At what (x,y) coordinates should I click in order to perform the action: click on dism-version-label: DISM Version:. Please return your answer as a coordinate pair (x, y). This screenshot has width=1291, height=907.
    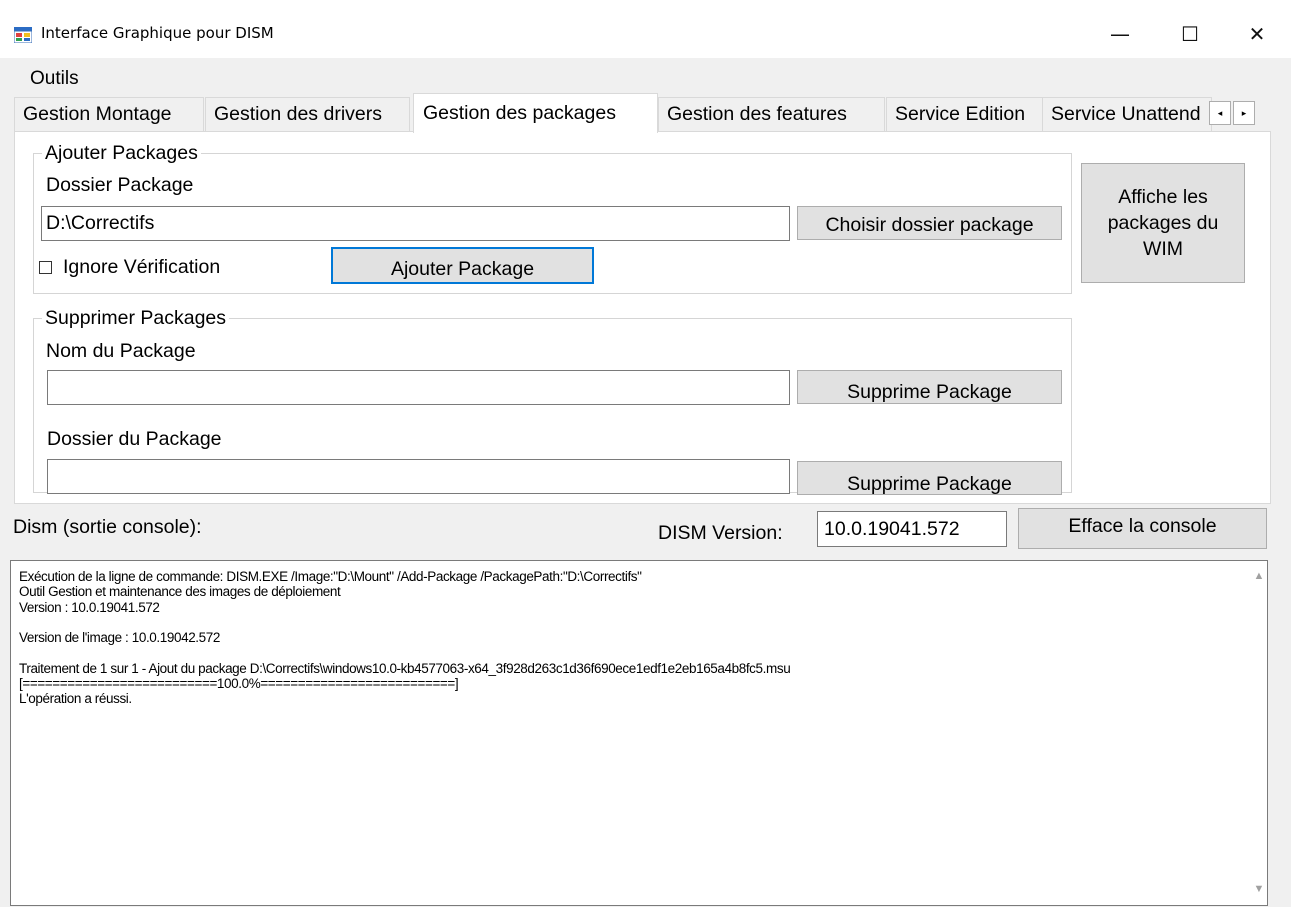
    Looking at the image, I should click on (720, 533).